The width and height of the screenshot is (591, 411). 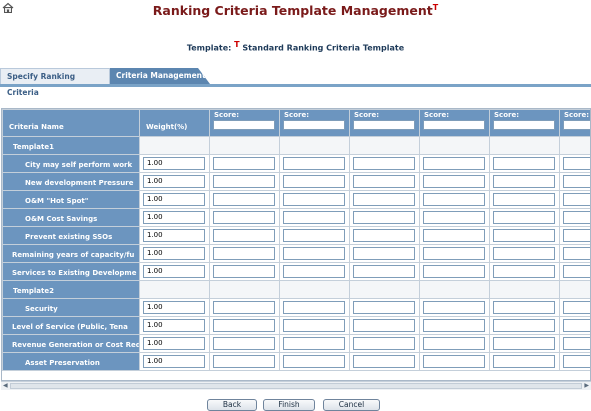 I want to click on tab-specify-ranking-criteria: Specify Ranking Criteria, so click(x=55, y=82).